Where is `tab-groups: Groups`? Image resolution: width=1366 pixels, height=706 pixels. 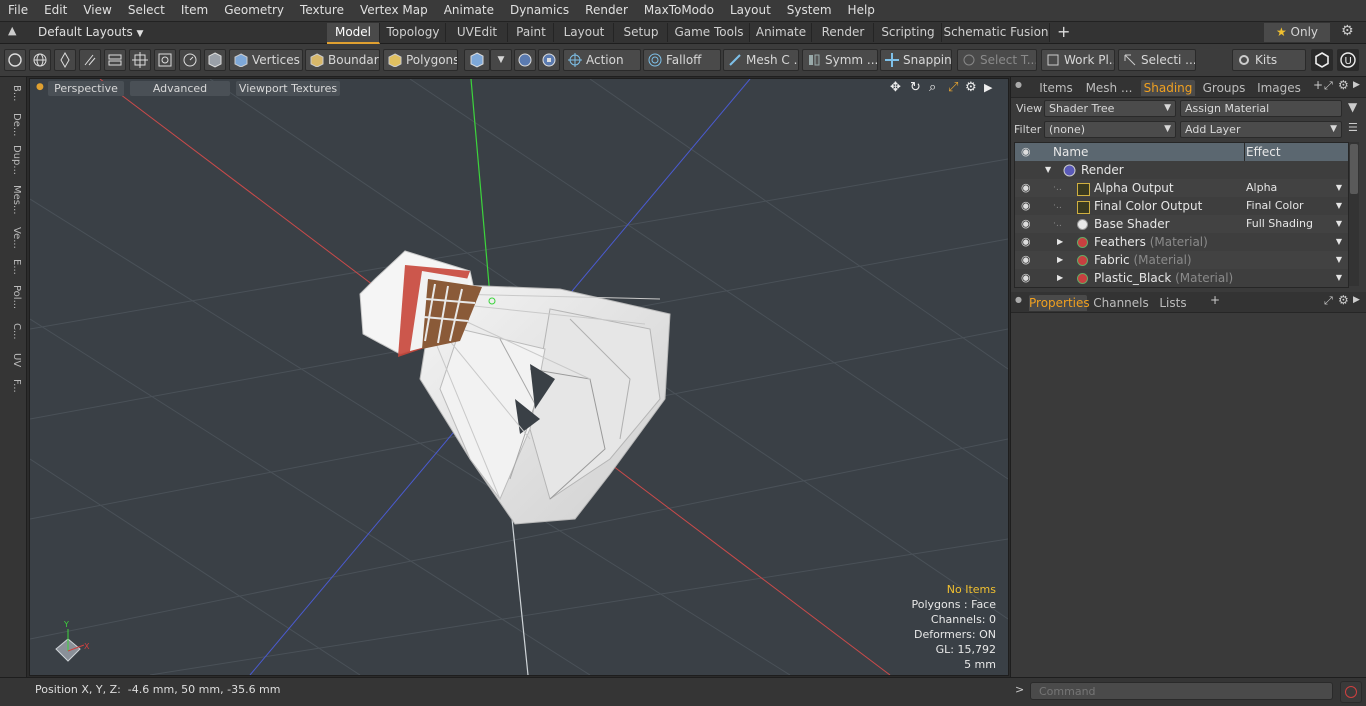
tab-groups: Groups is located at coordinates (1224, 88).